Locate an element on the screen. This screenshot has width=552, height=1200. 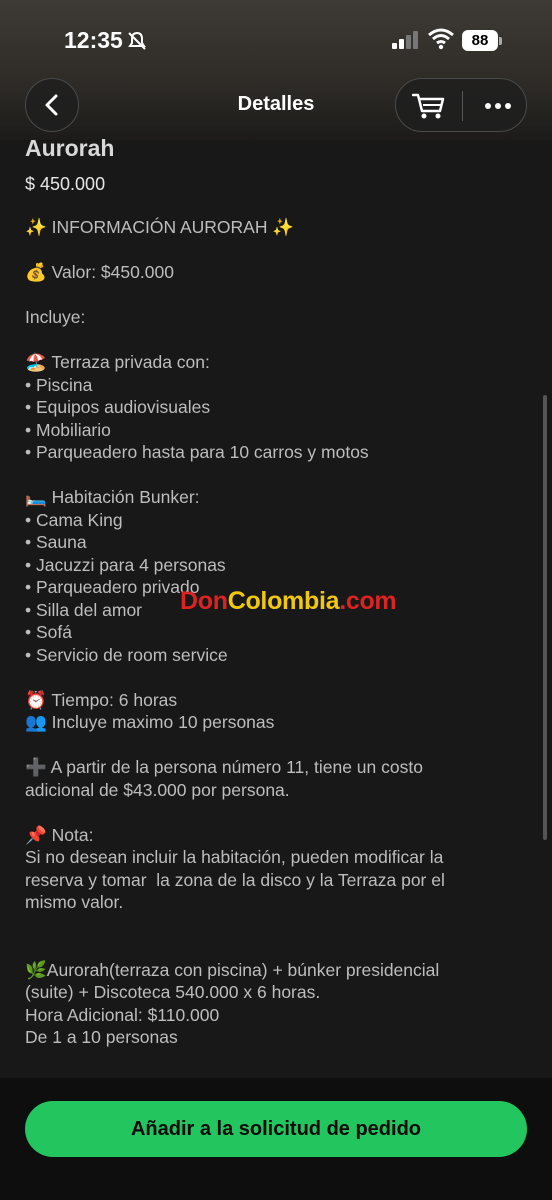
chevron-left-icon is located at coordinates (51, 105).